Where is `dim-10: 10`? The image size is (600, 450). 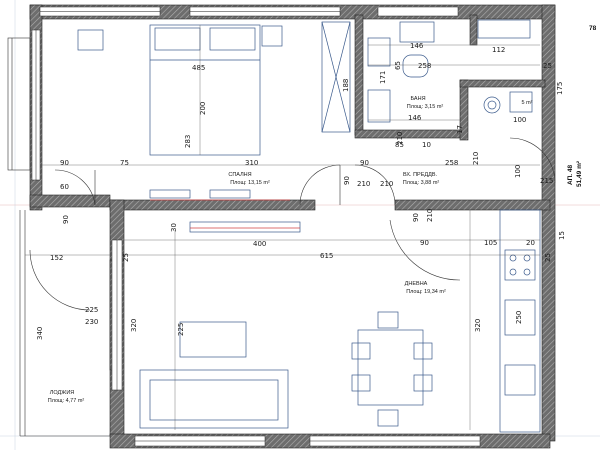 dim-10: 10 is located at coordinates (426, 145).